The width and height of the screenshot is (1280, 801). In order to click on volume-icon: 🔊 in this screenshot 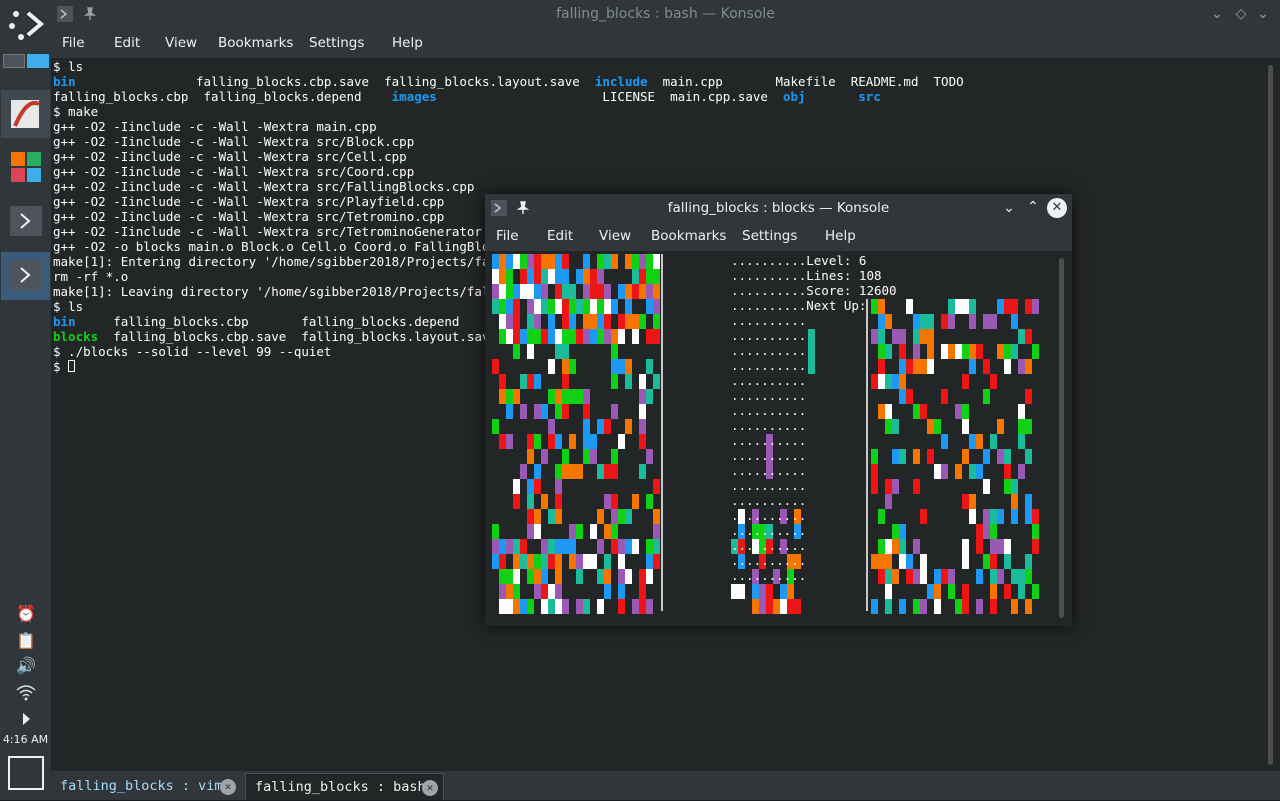, I will do `click(26, 666)`.